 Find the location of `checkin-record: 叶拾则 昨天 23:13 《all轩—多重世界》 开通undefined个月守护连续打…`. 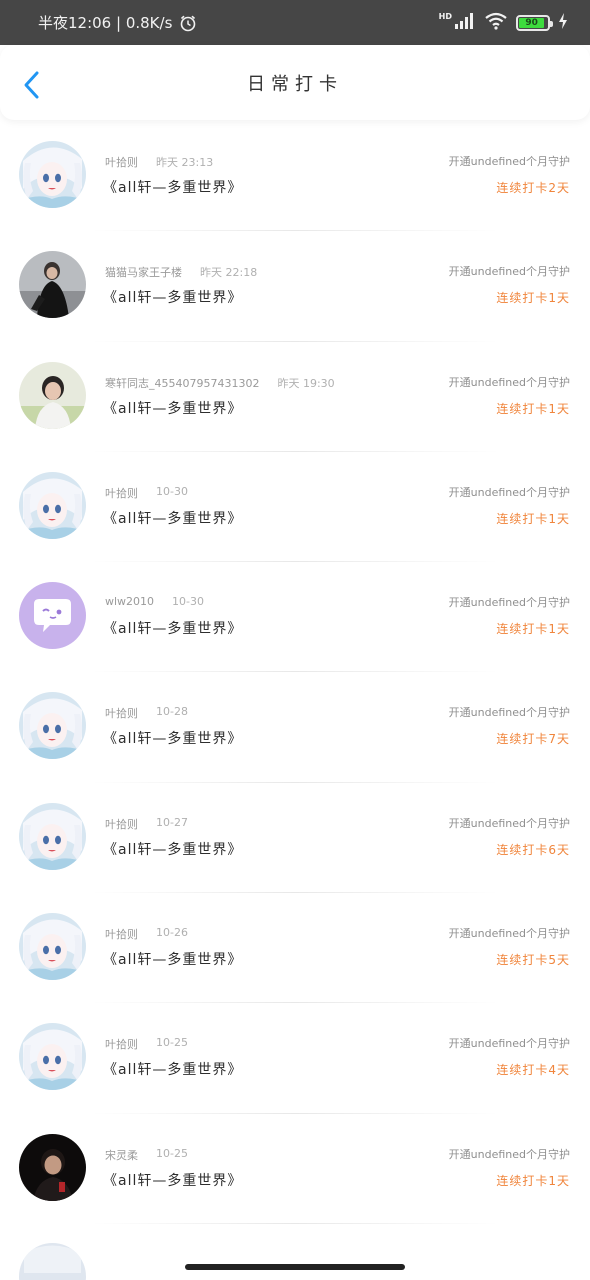

checkin-record: 叶拾则 昨天 23:13 《all轩—多重世界》 开通undefined个月守护连续打… is located at coordinates (295, 176).